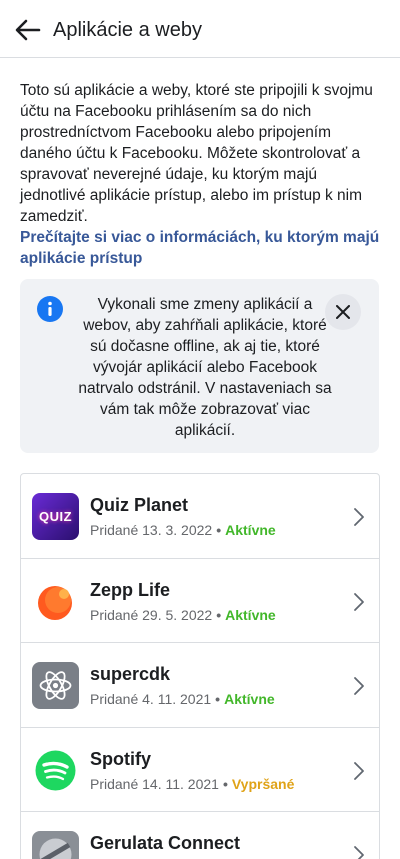 This screenshot has height=859, width=400. I want to click on spotify-icon, so click(55, 770).